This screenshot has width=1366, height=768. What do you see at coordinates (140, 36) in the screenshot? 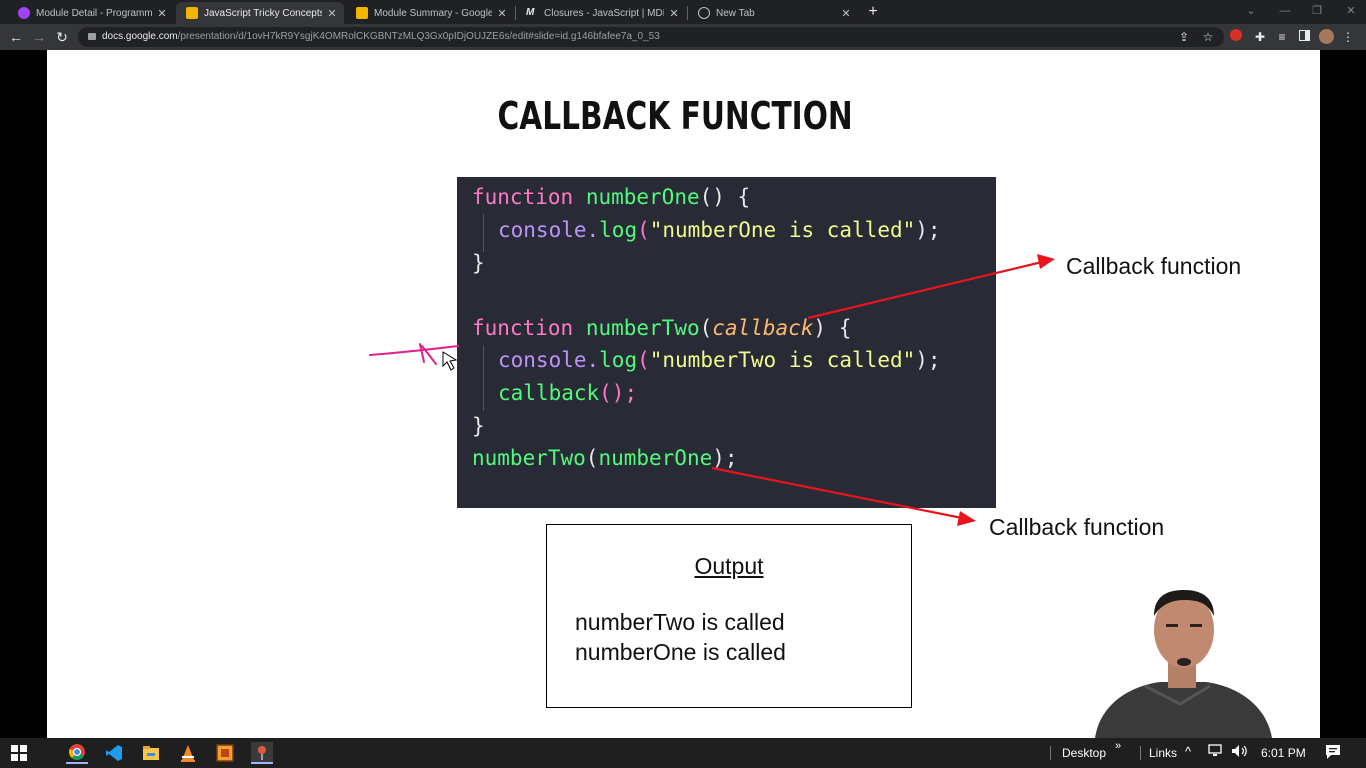
I see `url-host: docs.google.com` at bounding box center [140, 36].